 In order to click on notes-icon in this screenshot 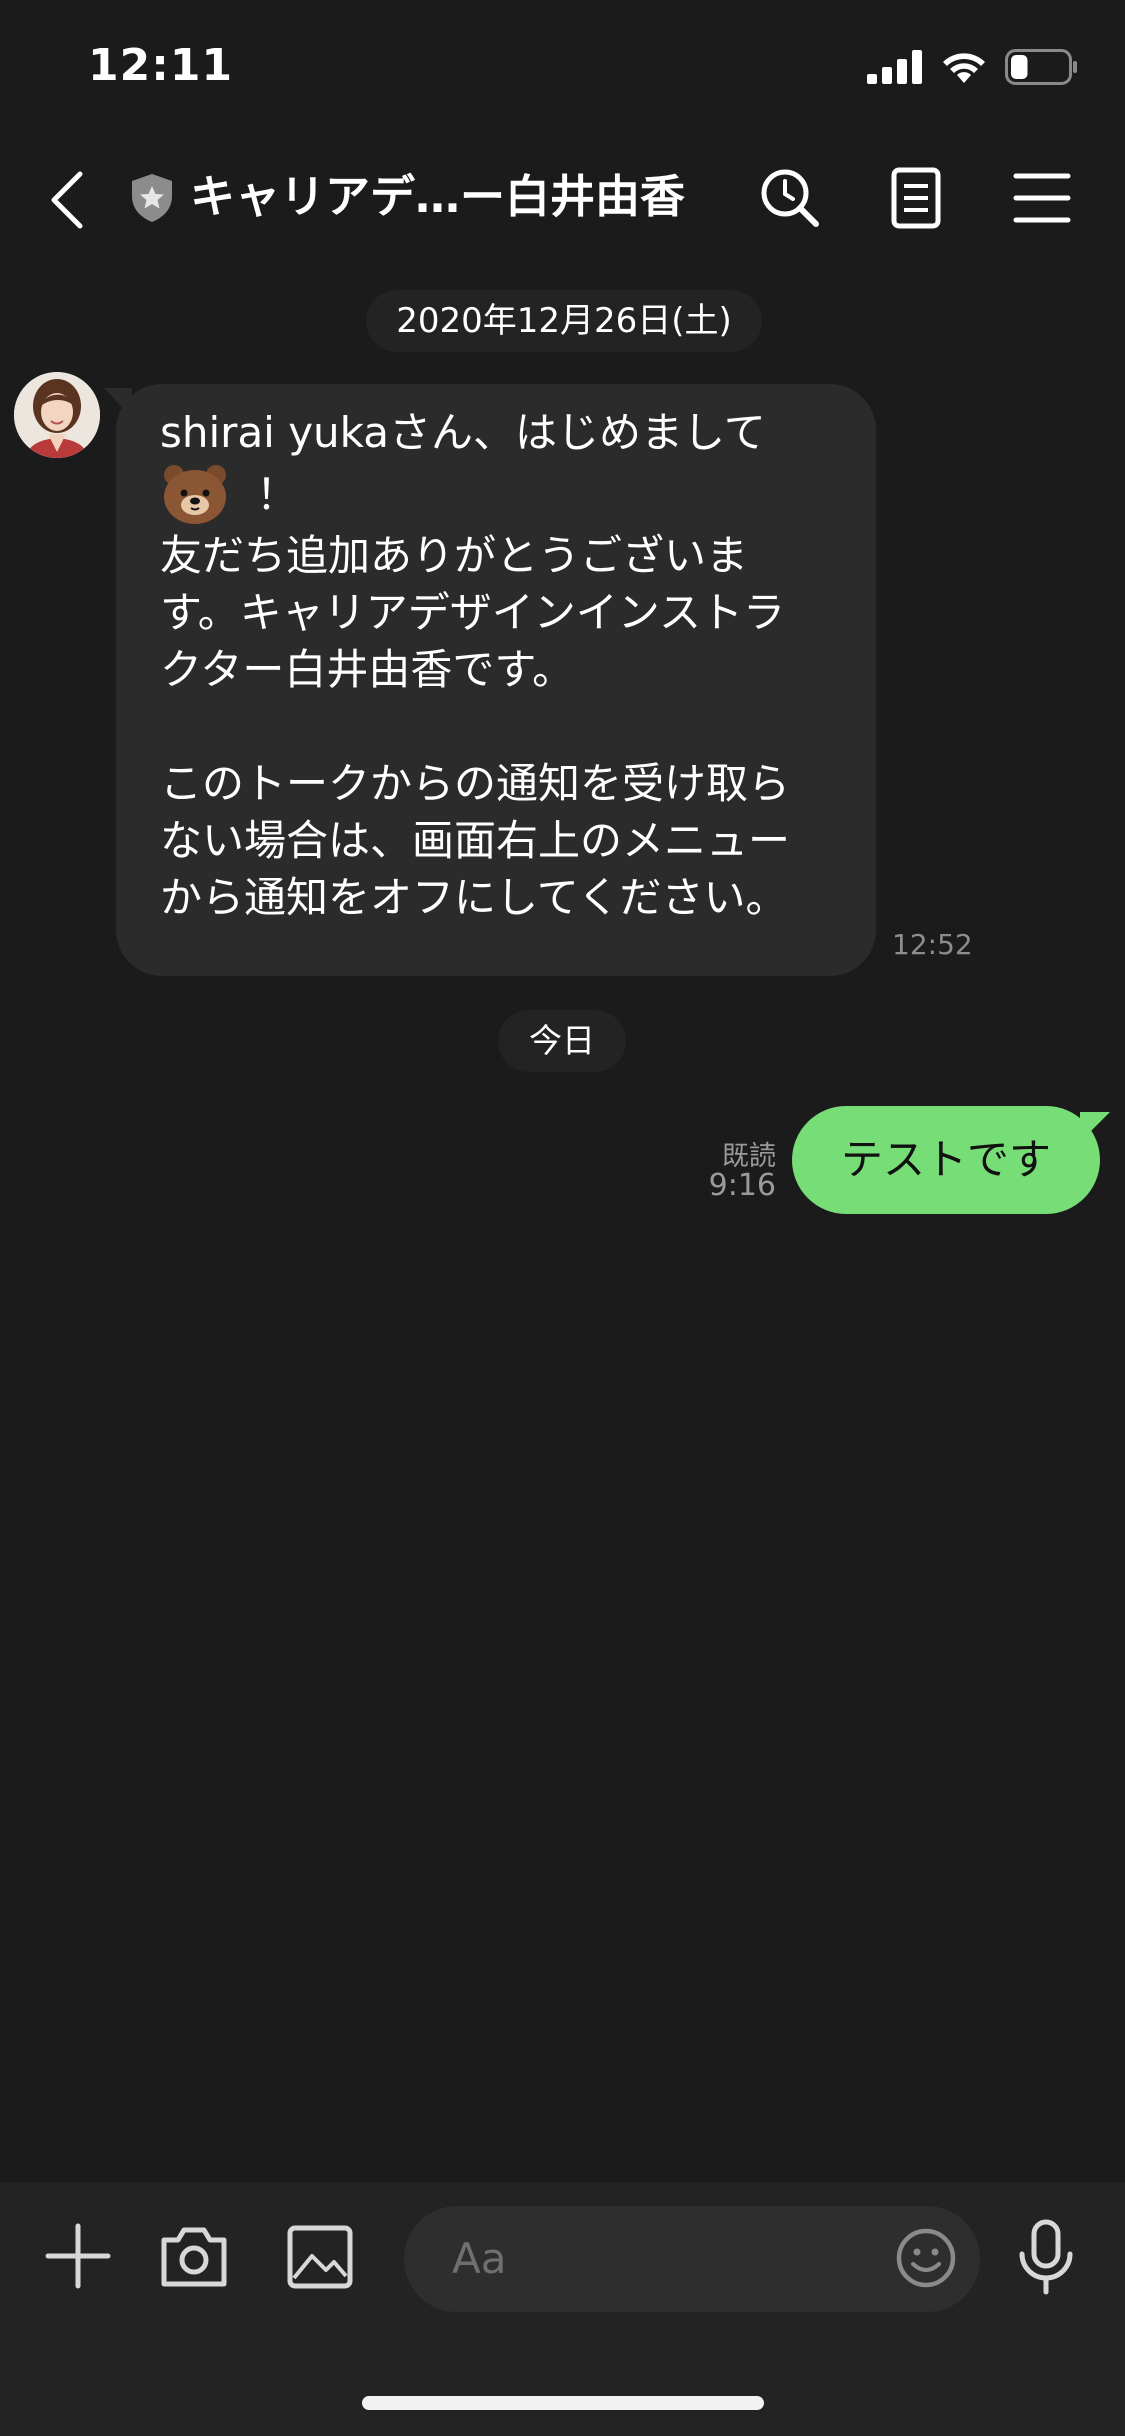, I will do `click(916, 198)`.